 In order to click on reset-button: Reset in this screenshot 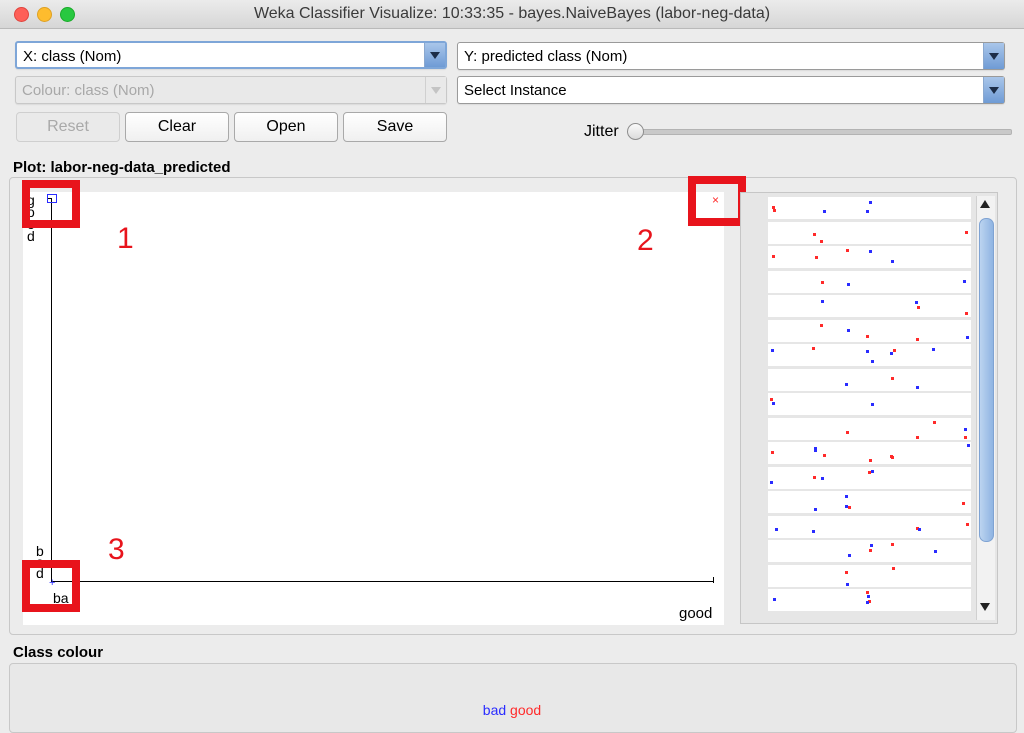, I will do `click(68, 127)`.